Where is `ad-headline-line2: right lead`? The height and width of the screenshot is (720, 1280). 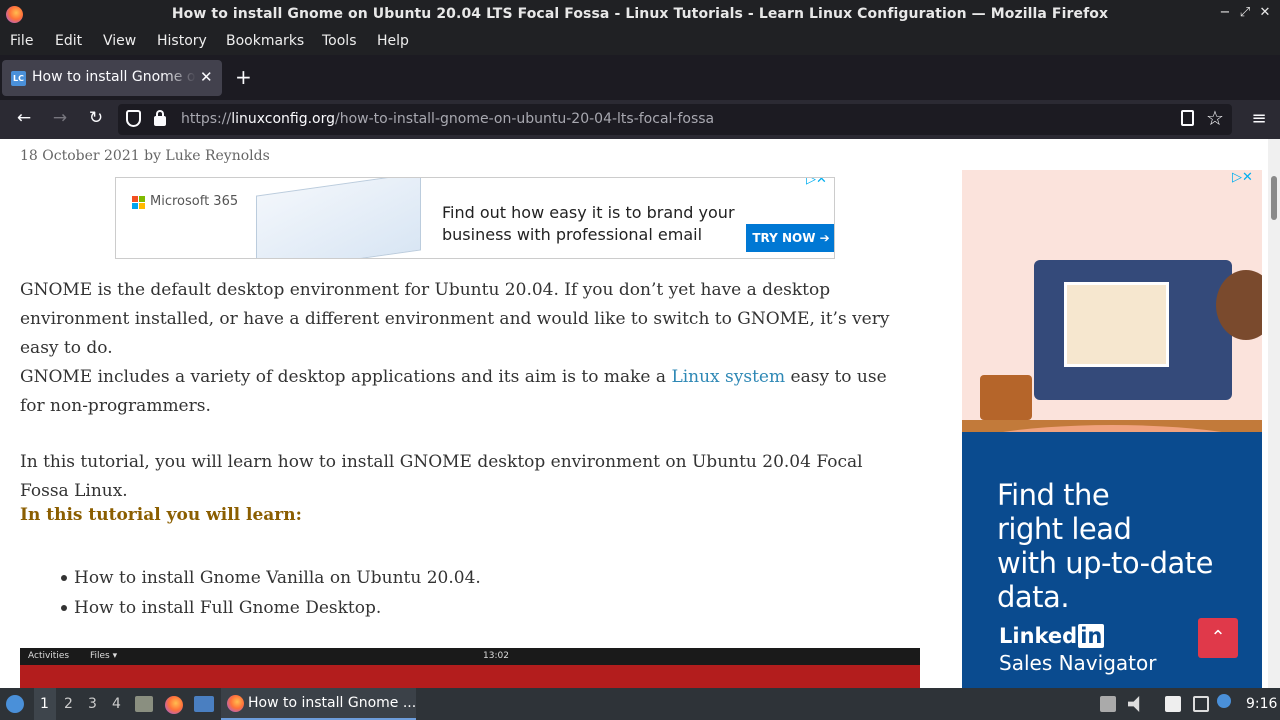 ad-headline-line2: right lead is located at coordinates (1064, 529).